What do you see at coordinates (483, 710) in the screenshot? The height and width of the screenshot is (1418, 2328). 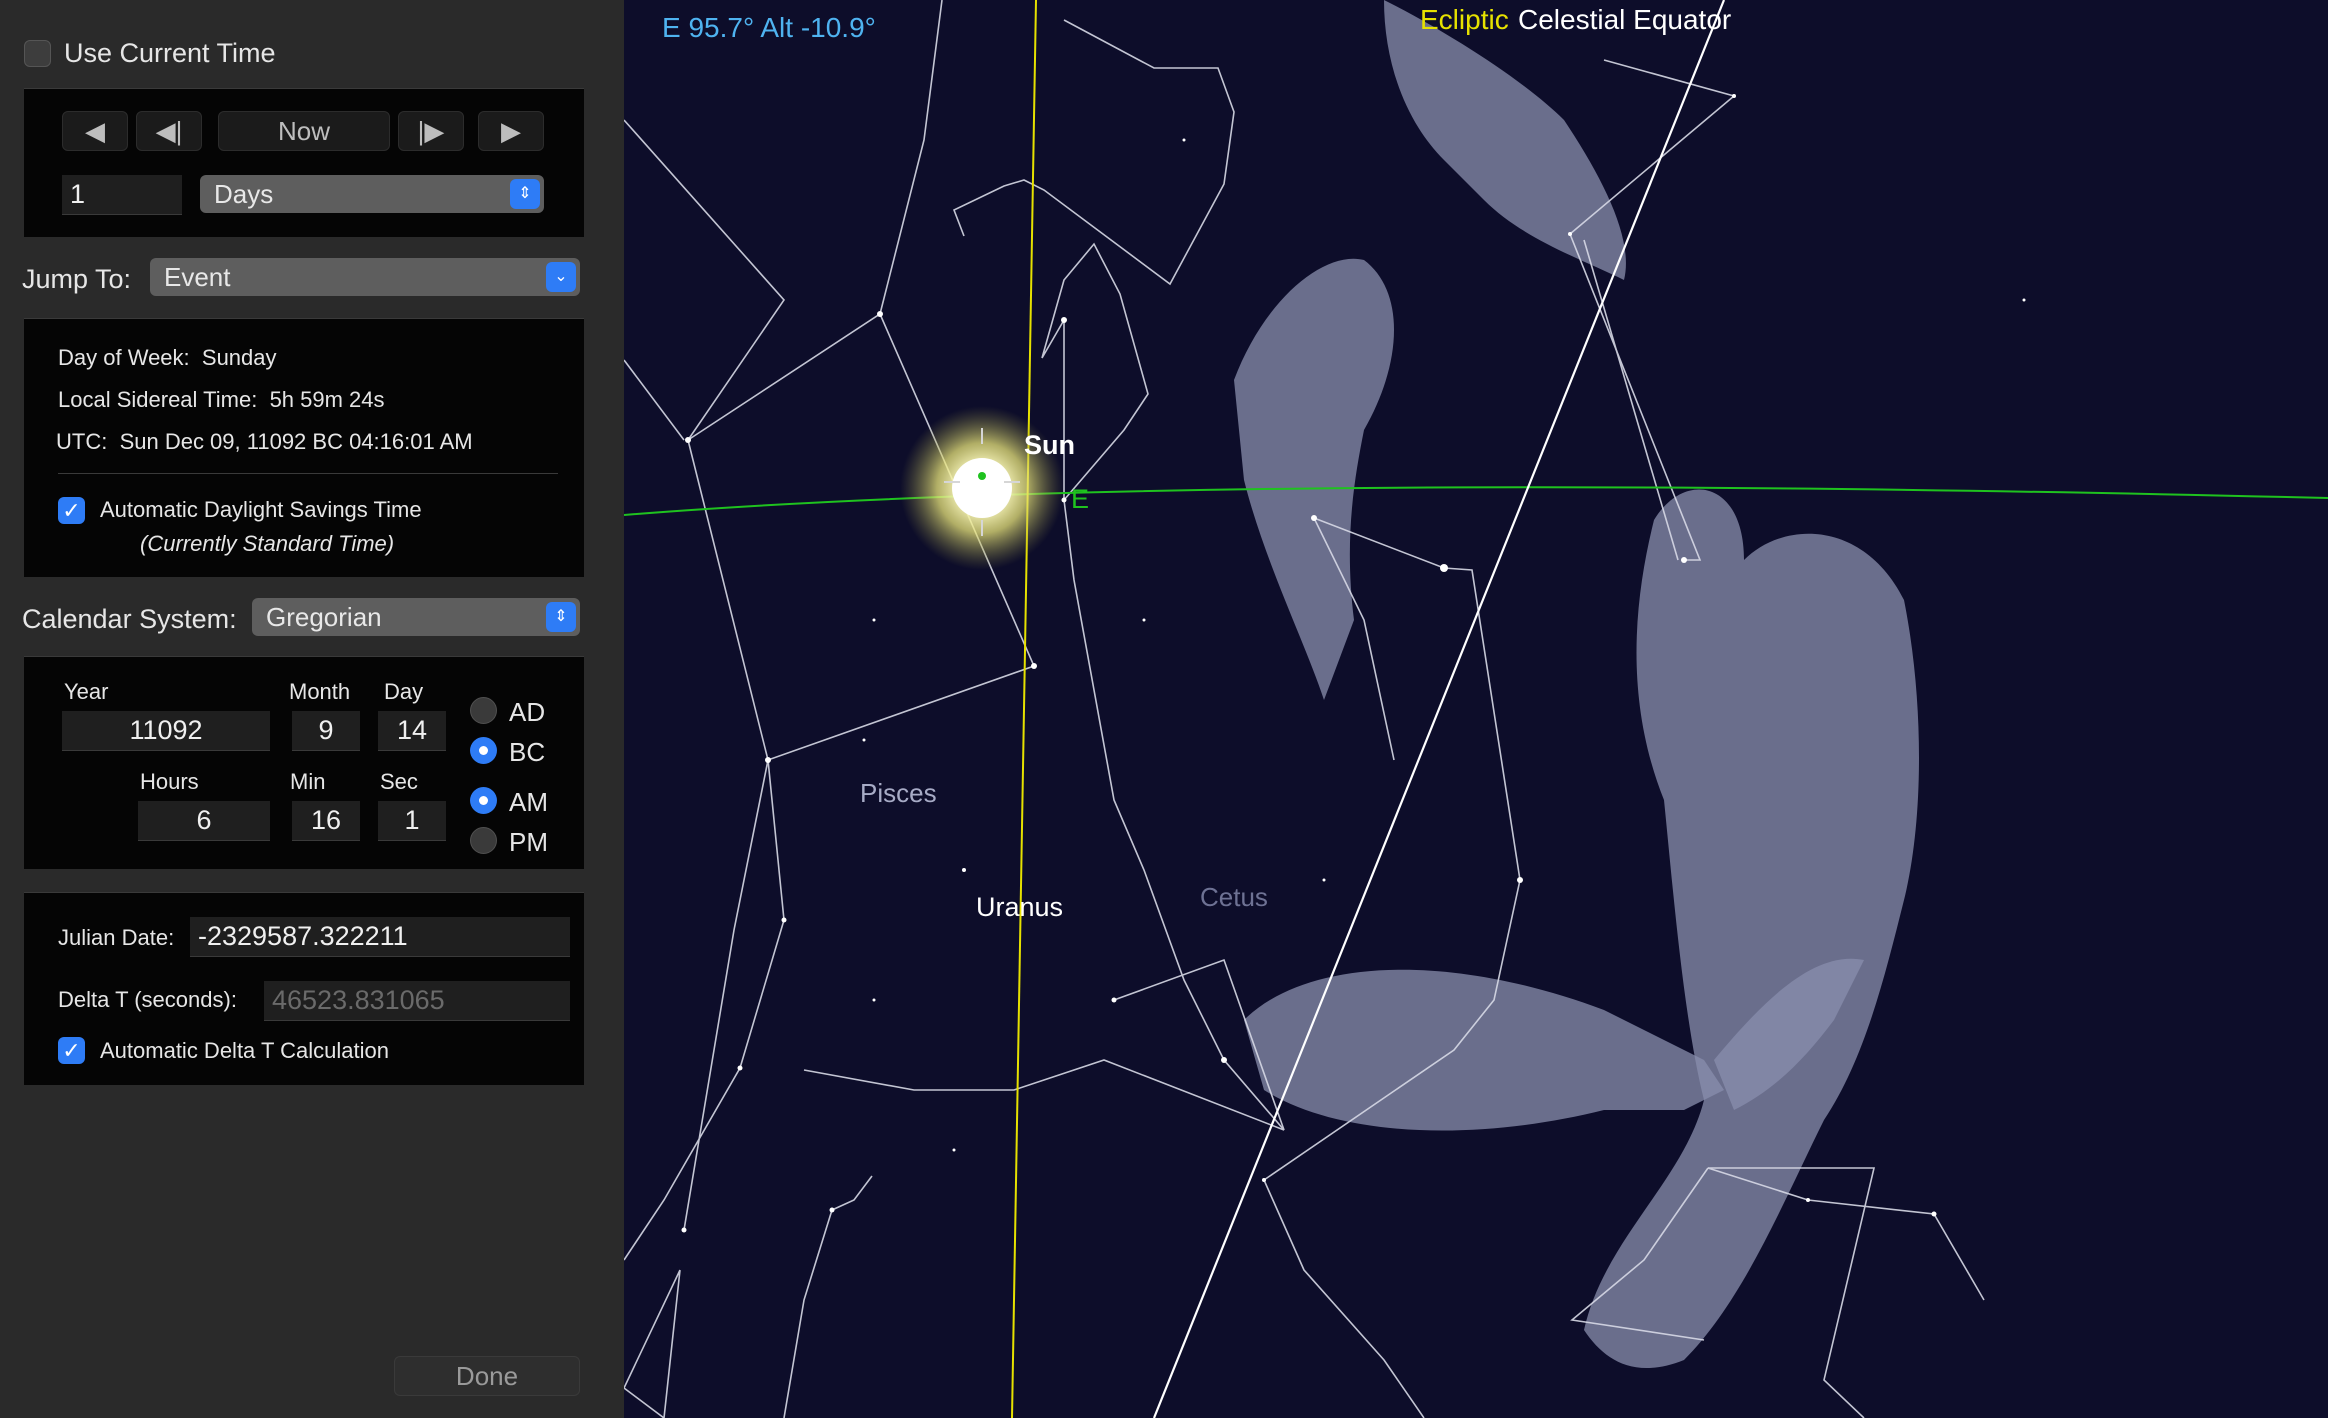 I see `ad-radio` at bounding box center [483, 710].